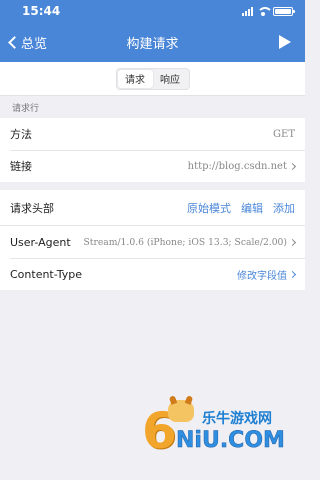 The image size is (320, 480). Describe the element at coordinates (237, 419) in the screenshot. I see `watermark-chinese-text: 乐牛游戏网` at that location.